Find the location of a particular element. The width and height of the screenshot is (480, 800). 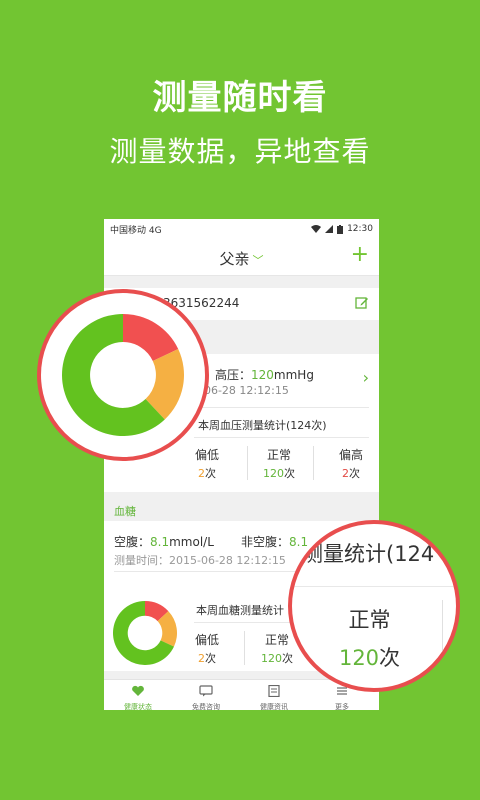

zoom-stat-title: 测量统计(124 is located at coordinates (368, 554).